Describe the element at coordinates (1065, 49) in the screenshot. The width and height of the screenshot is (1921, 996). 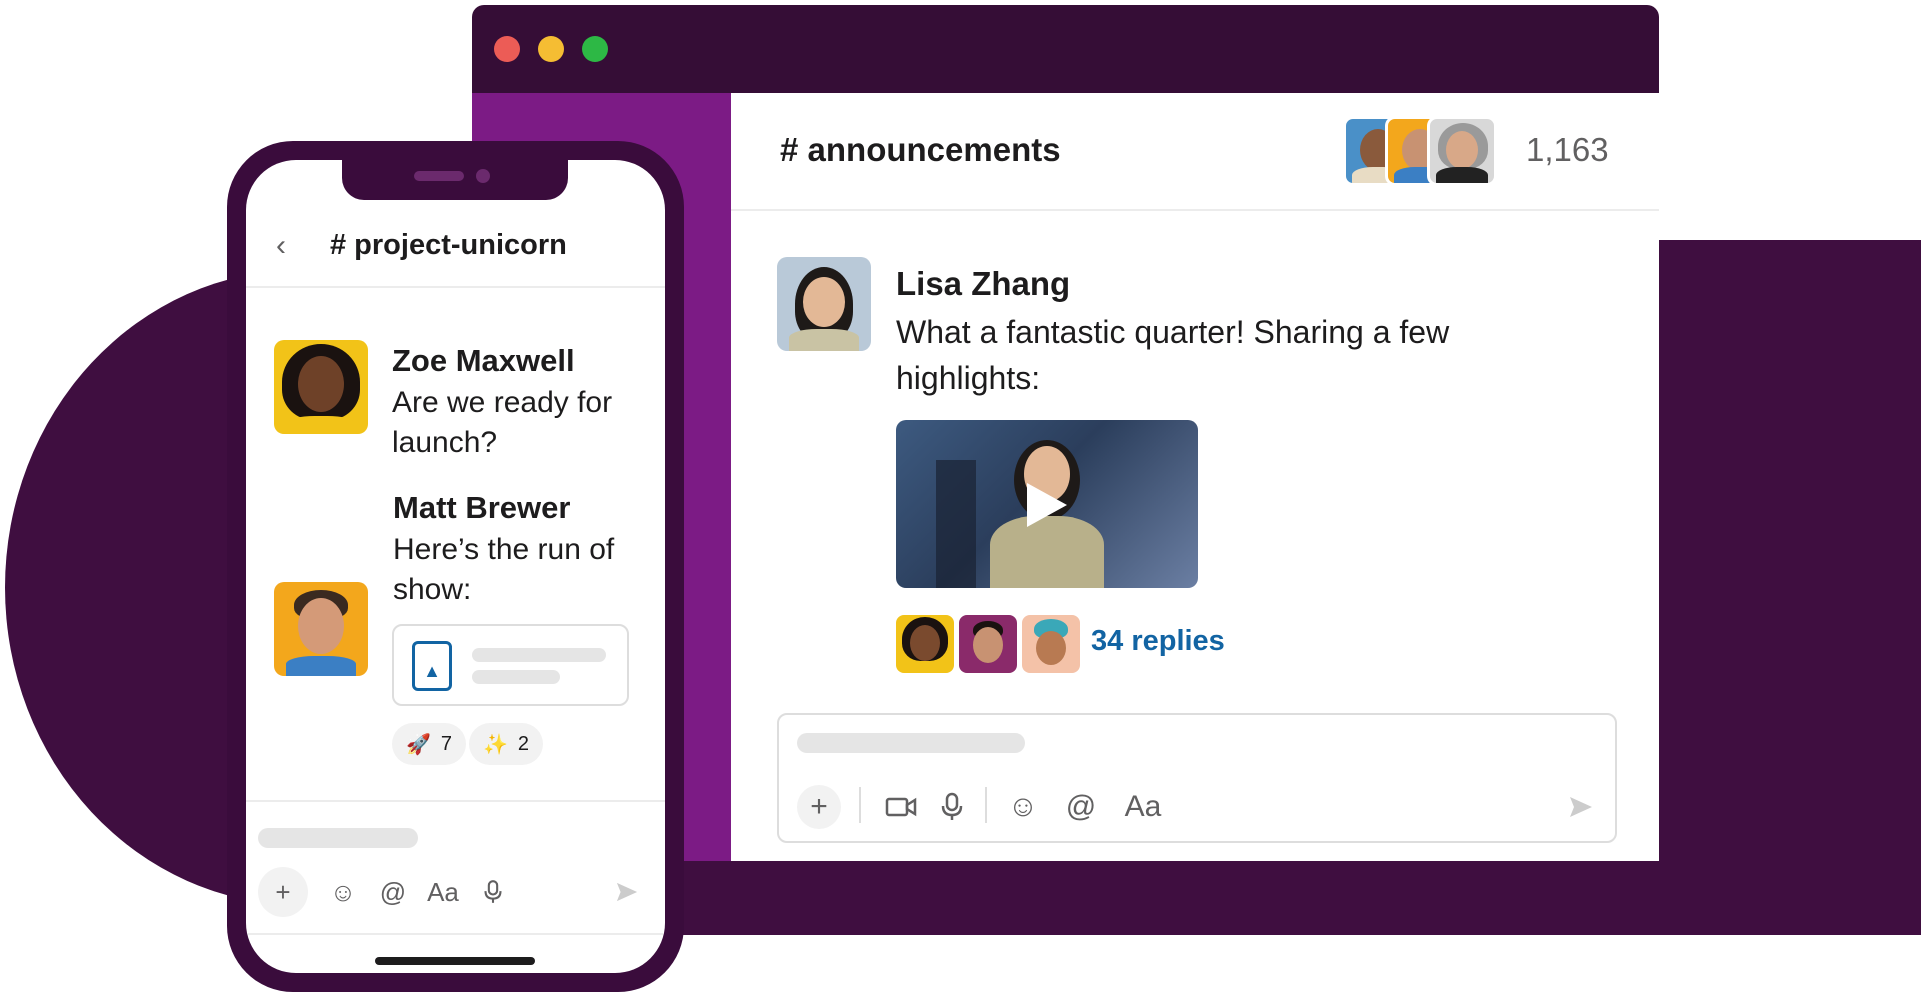
I see `window-titlebar` at that location.